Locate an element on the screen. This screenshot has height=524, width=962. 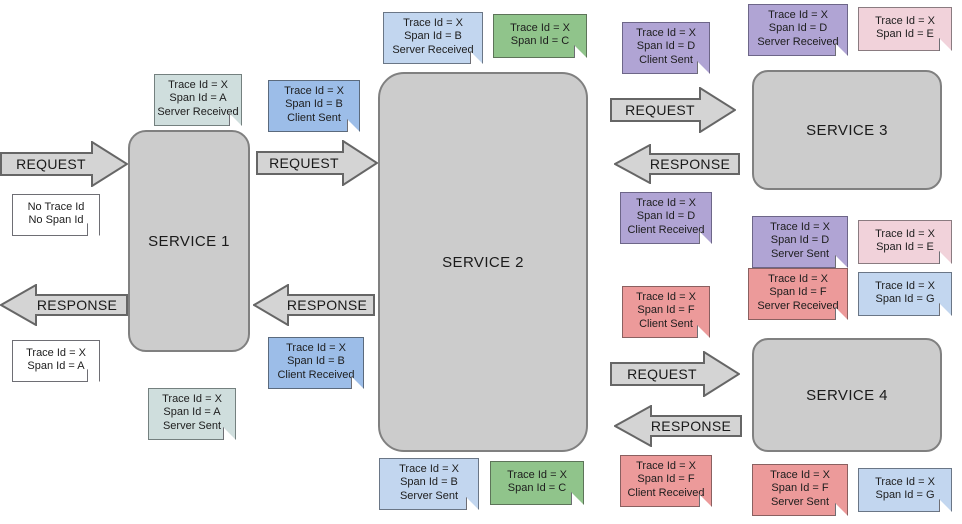
arrow-request-service-2-to-service-4: REQUEST is located at coordinates (675, 374).